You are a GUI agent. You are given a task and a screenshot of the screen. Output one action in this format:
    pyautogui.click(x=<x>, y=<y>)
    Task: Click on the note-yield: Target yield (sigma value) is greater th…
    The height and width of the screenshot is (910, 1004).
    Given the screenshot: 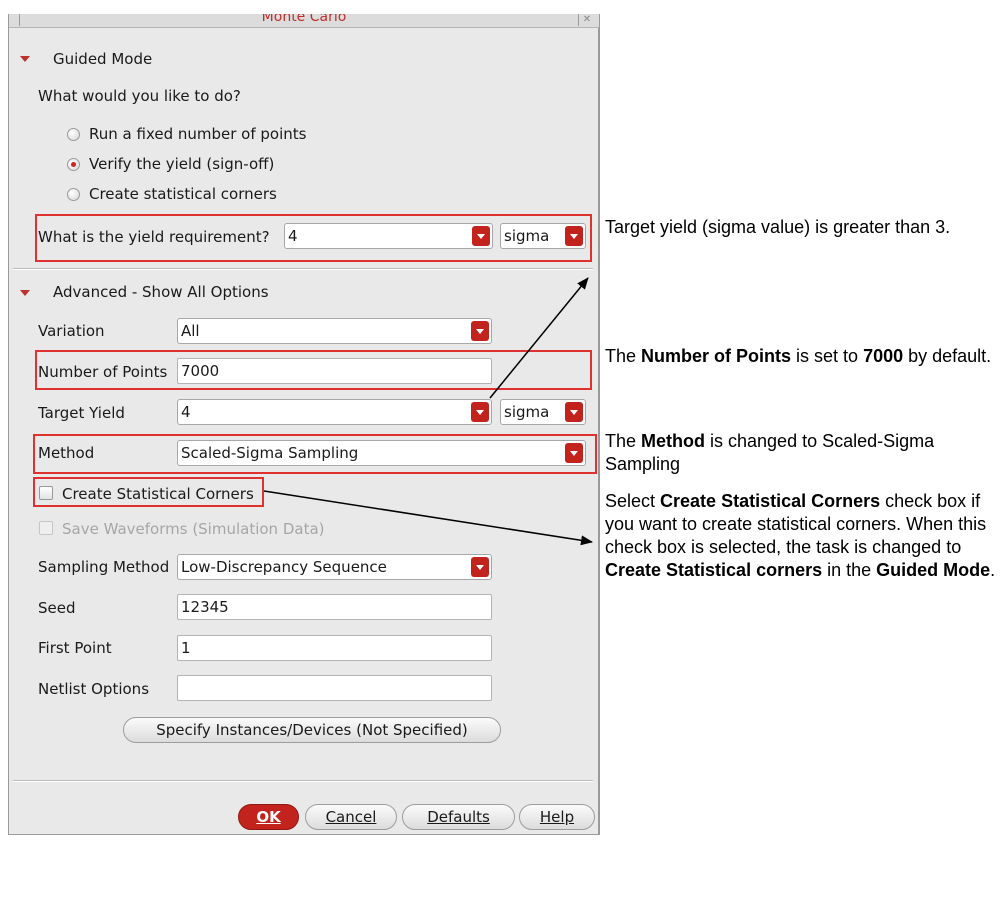 What is the action you would take?
    pyautogui.click(x=800, y=227)
    